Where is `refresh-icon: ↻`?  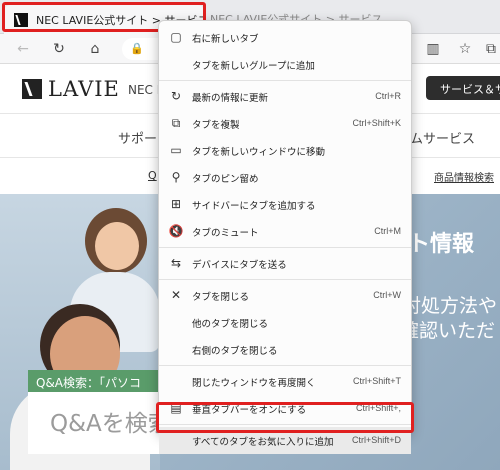 refresh-icon: ↻ is located at coordinates (176, 96).